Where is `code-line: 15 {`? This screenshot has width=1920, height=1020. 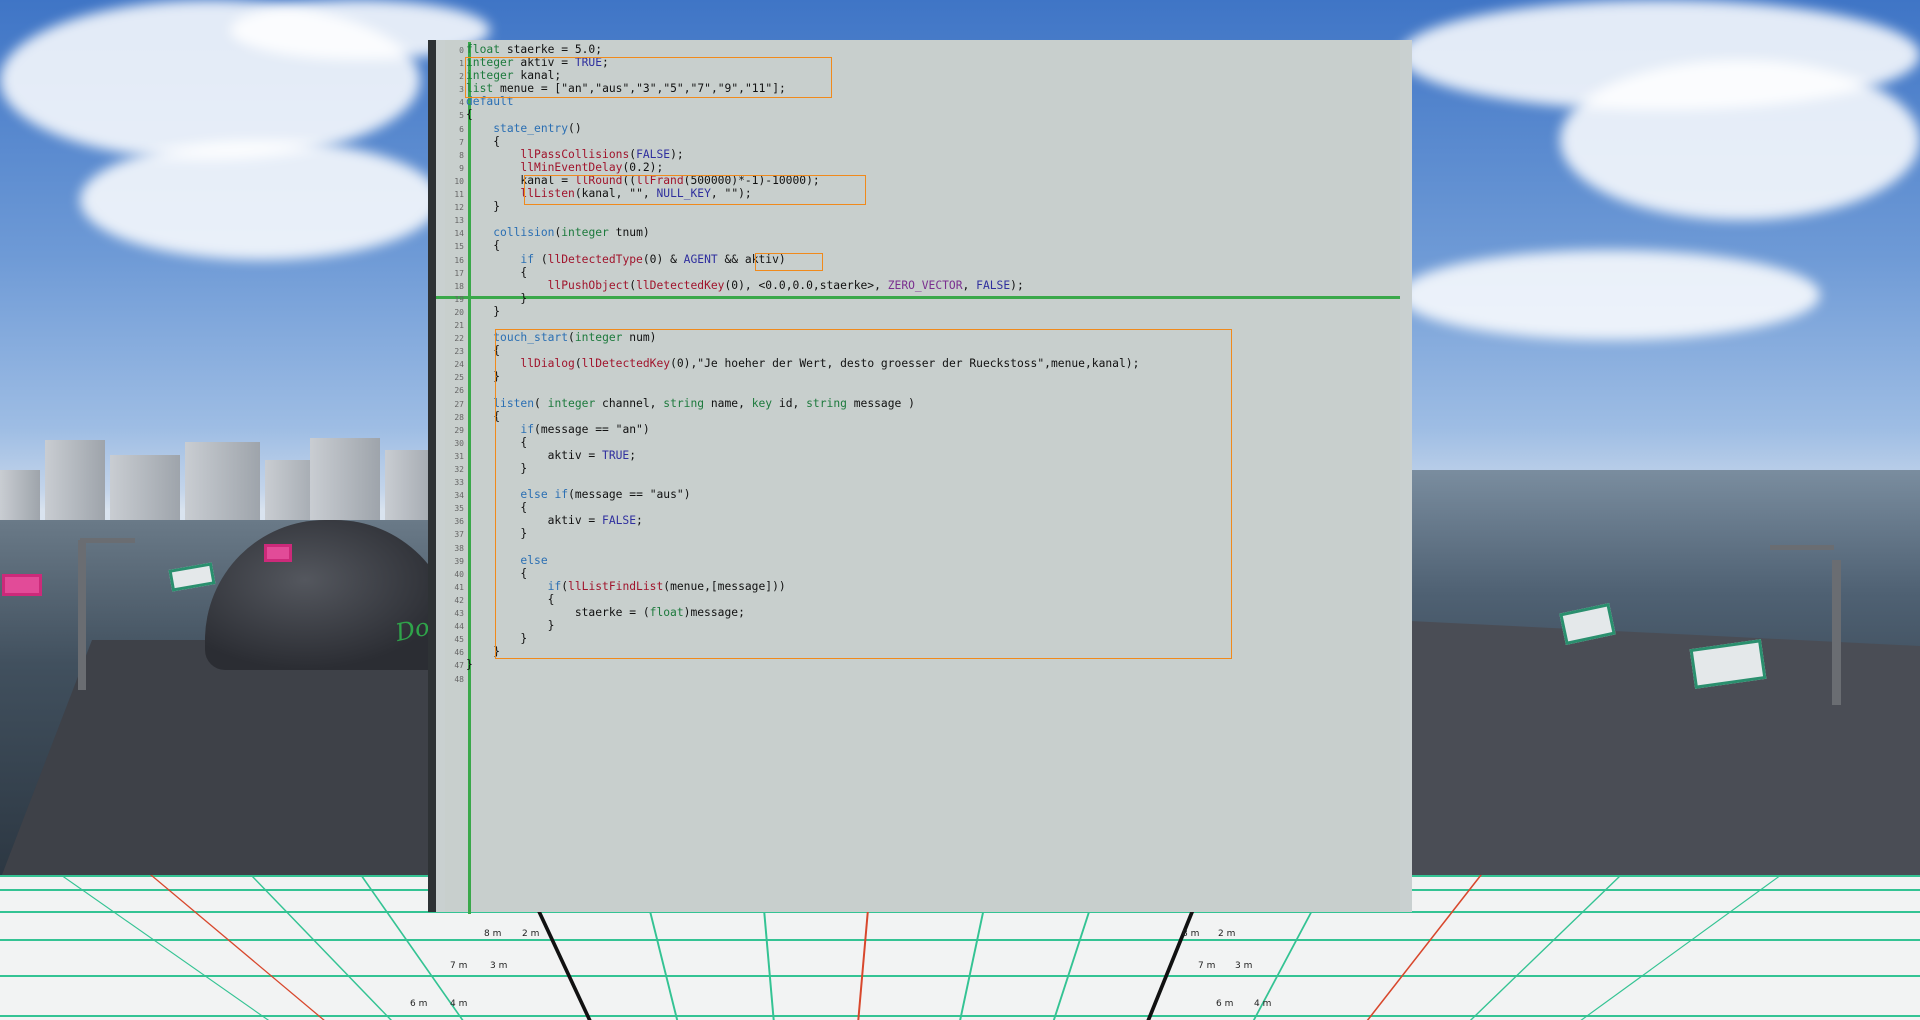
code-line: 15 { is located at coordinates (923, 245).